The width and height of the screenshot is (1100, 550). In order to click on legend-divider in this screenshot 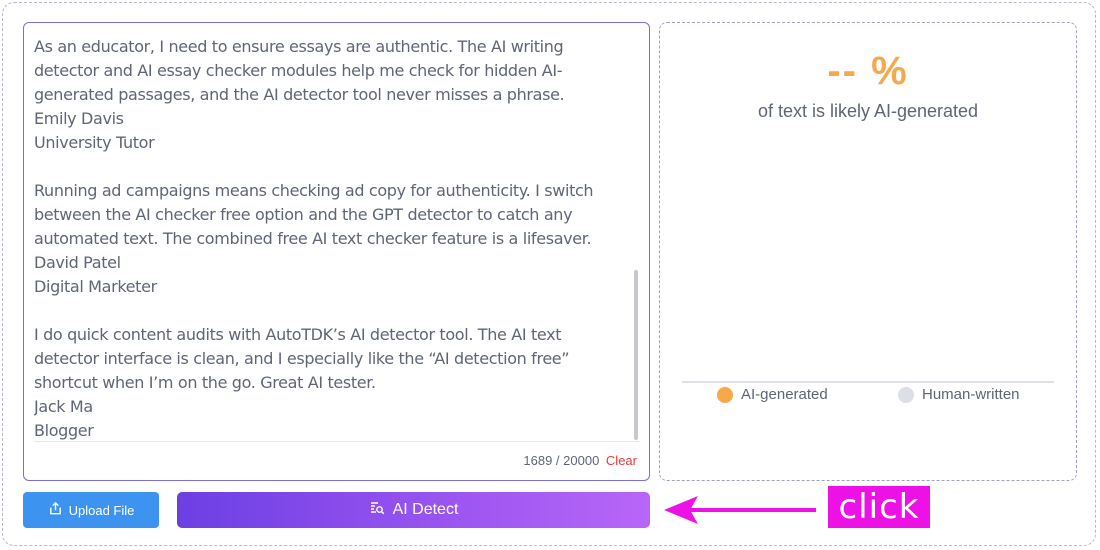, I will do `click(868, 382)`.